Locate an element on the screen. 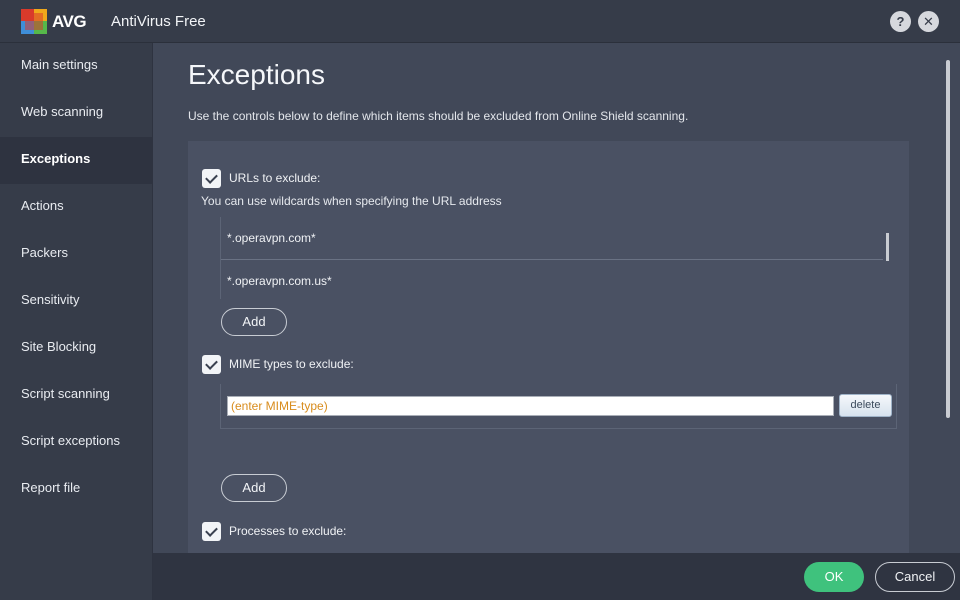  processes-exclude-checkbox is located at coordinates (211, 531).